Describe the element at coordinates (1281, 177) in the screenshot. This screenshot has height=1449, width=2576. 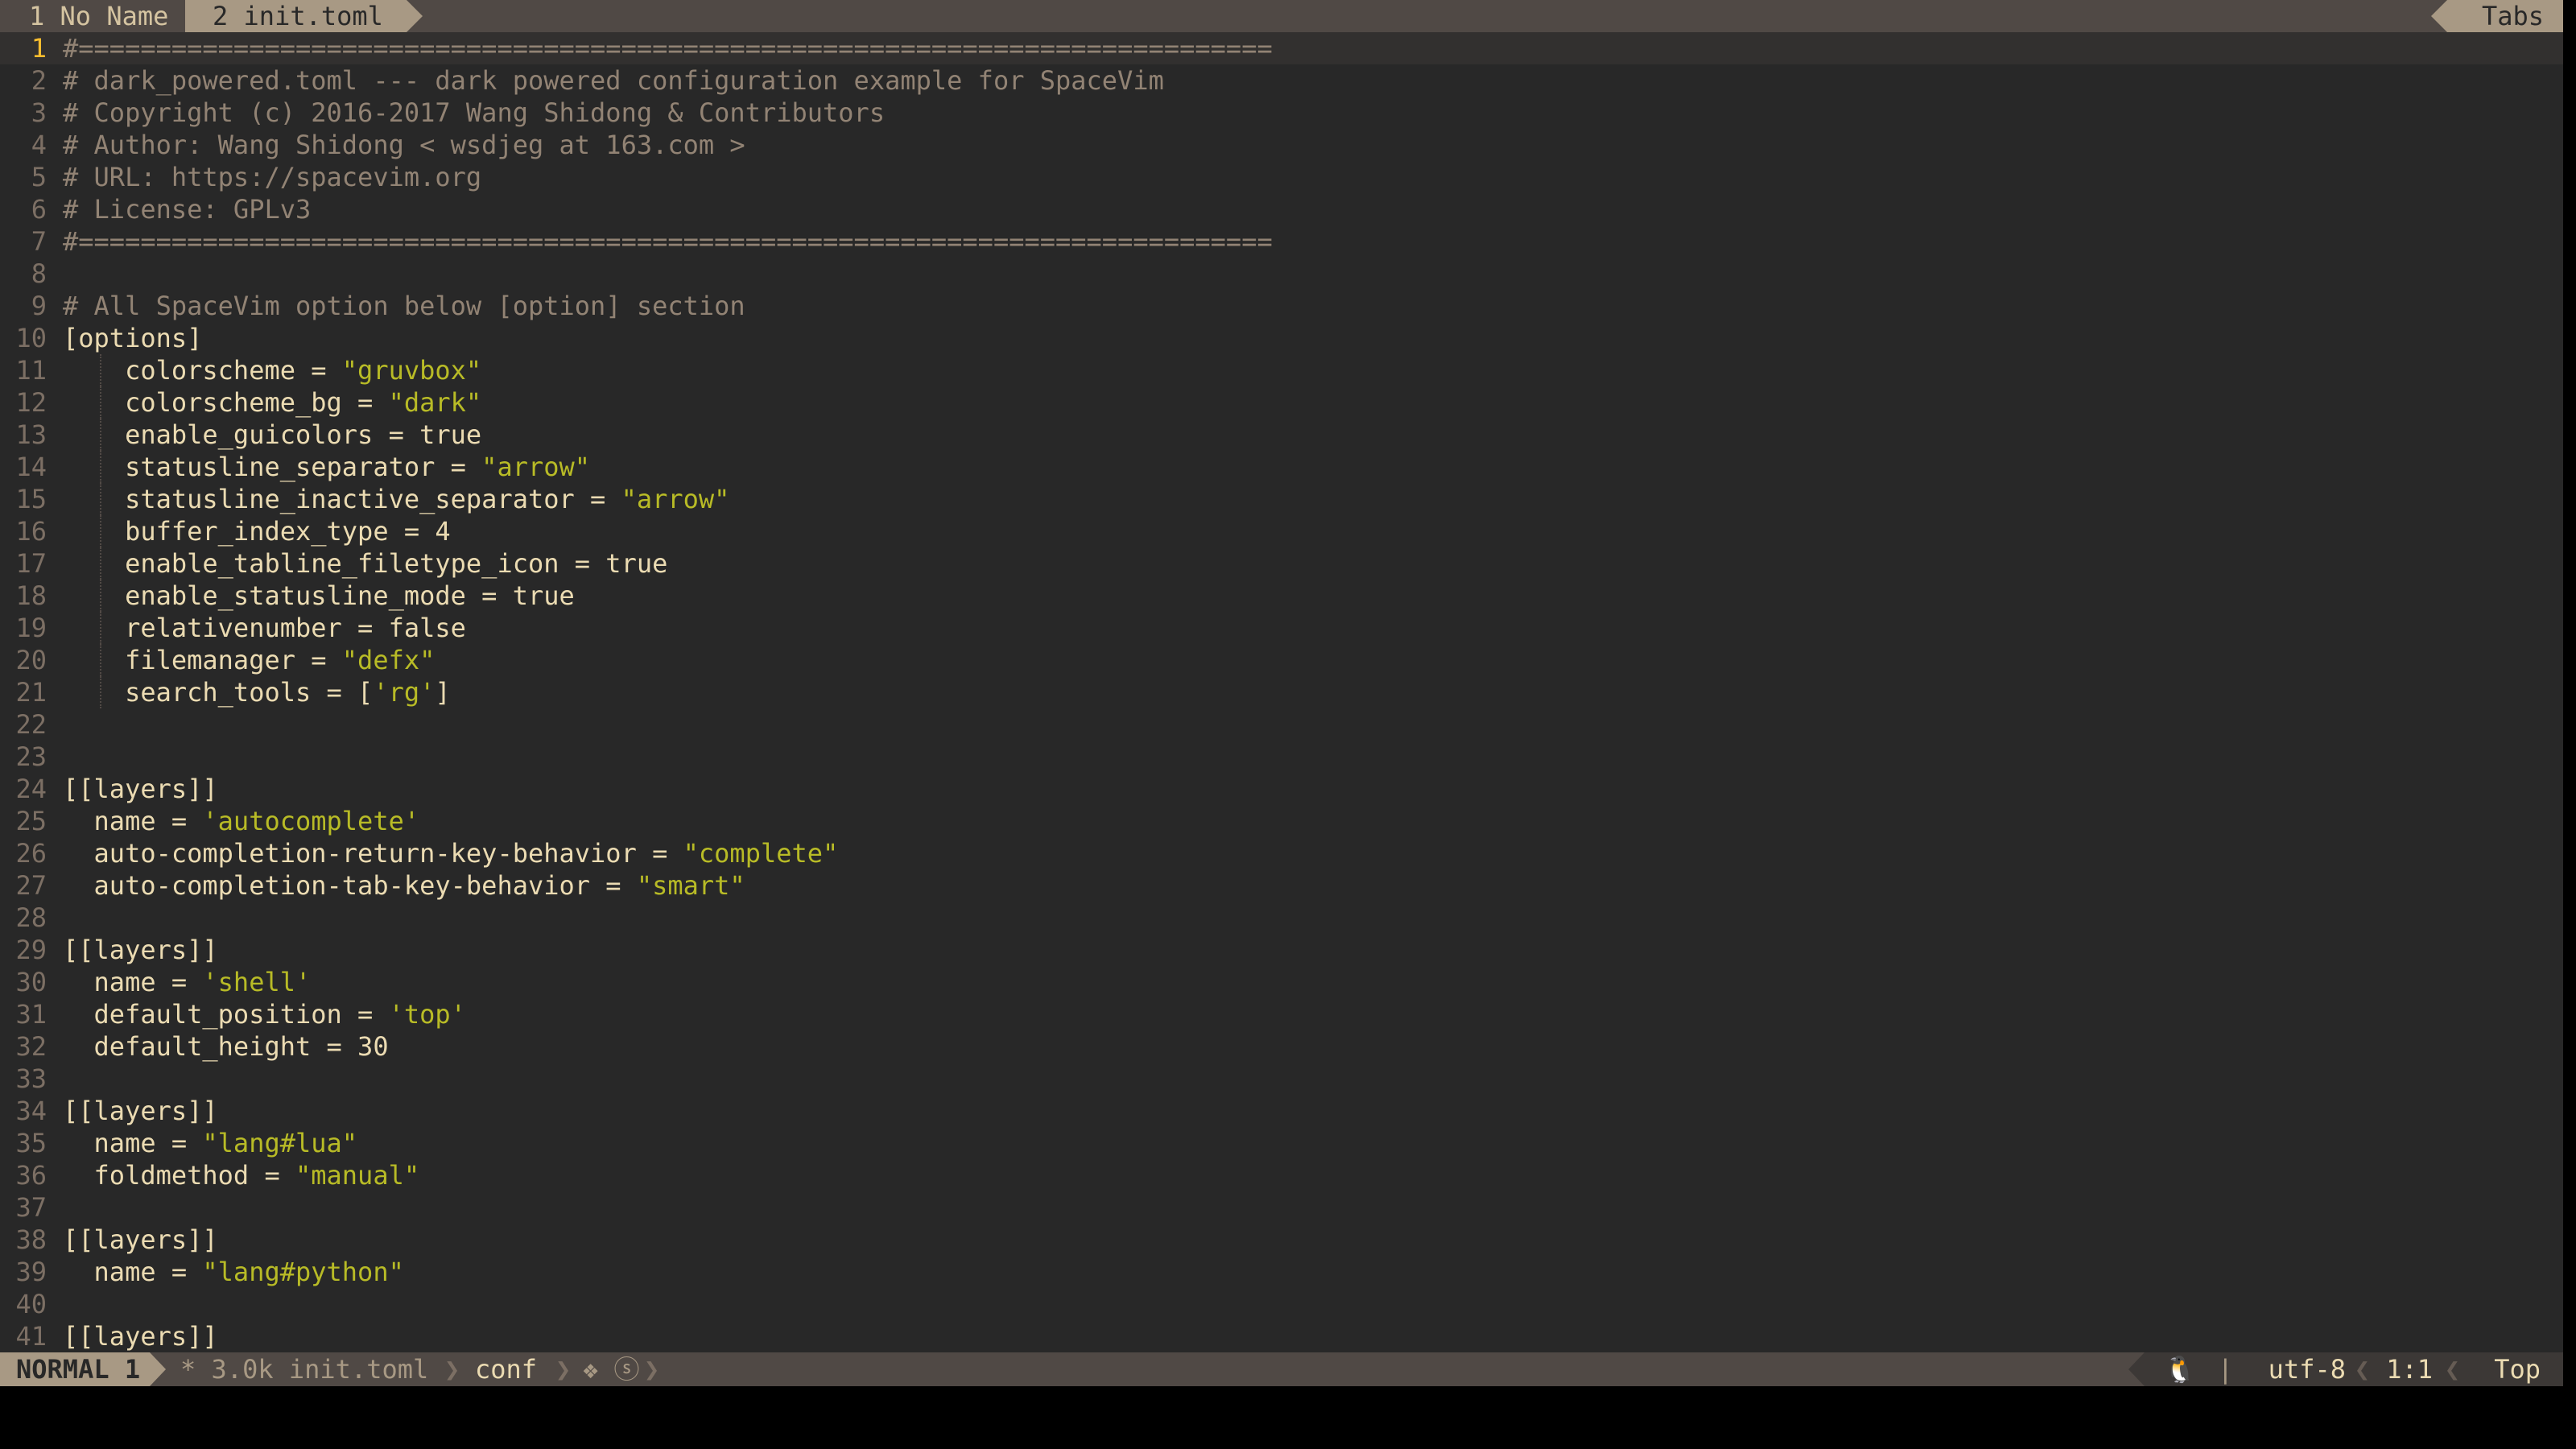
I see `code-line: 5 # URL: https://spacevim.org` at that location.